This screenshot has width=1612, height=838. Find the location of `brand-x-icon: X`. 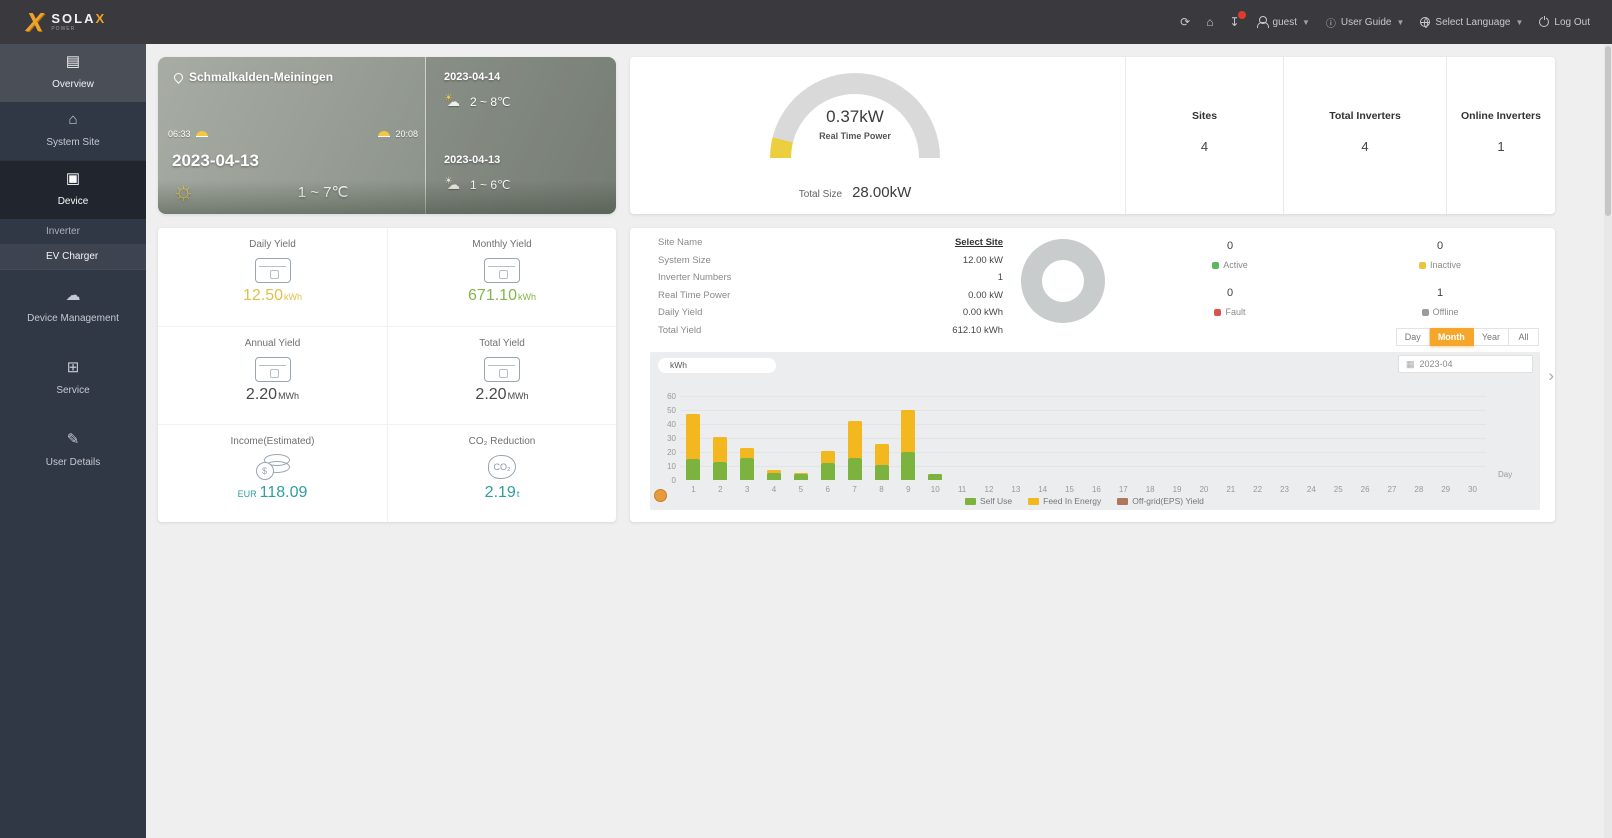

brand-x-icon: X is located at coordinates (35, 21).